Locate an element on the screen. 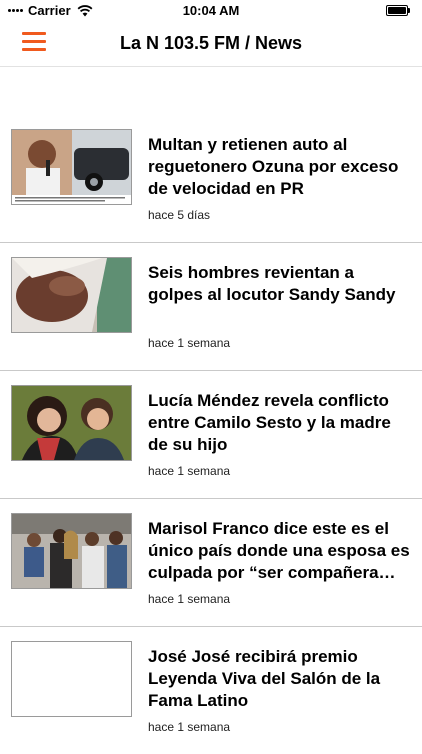  status-bar: Carrier 10:04 AM is located at coordinates (211, 11).